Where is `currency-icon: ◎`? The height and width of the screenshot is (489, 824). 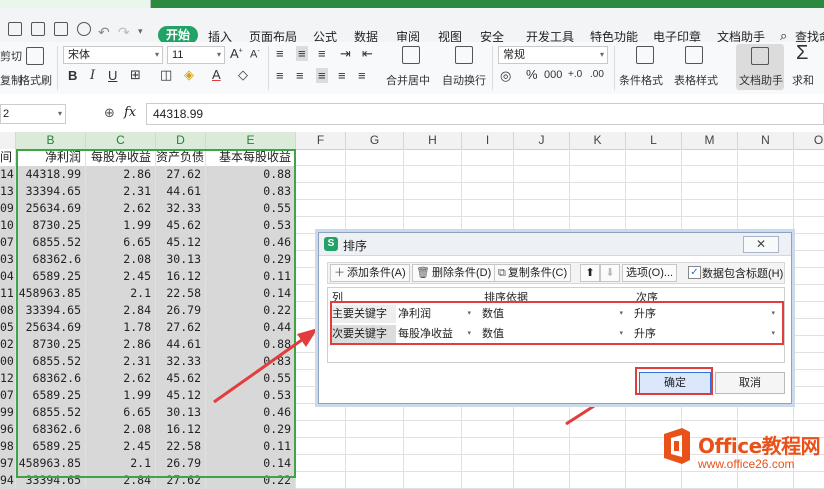
currency-icon: ◎ is located at coordinates (505, 76).